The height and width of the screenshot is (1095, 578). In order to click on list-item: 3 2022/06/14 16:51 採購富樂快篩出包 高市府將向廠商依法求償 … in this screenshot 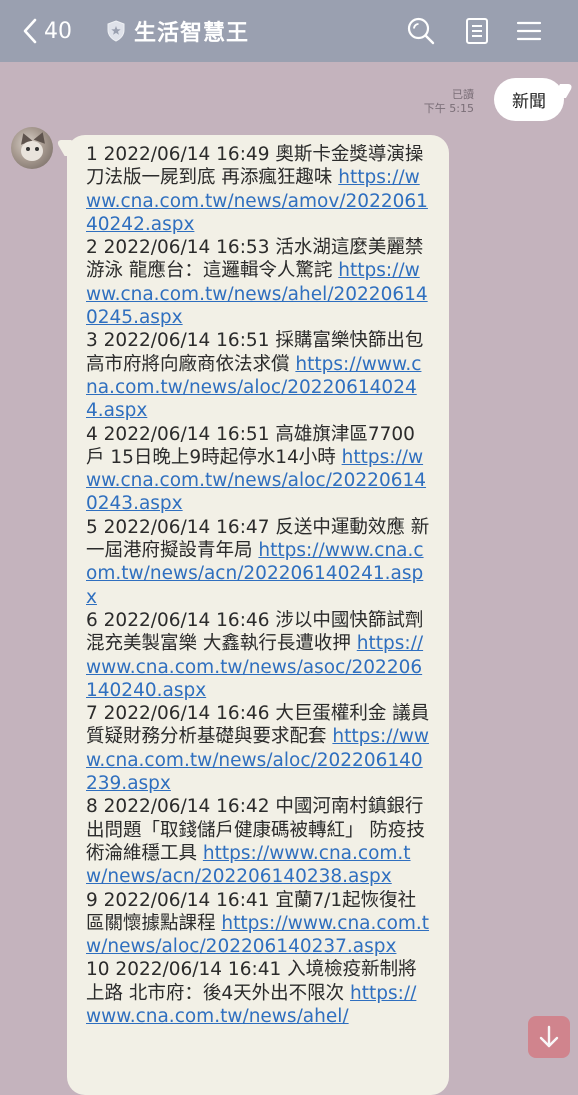, I will do `click(258, 375)`.